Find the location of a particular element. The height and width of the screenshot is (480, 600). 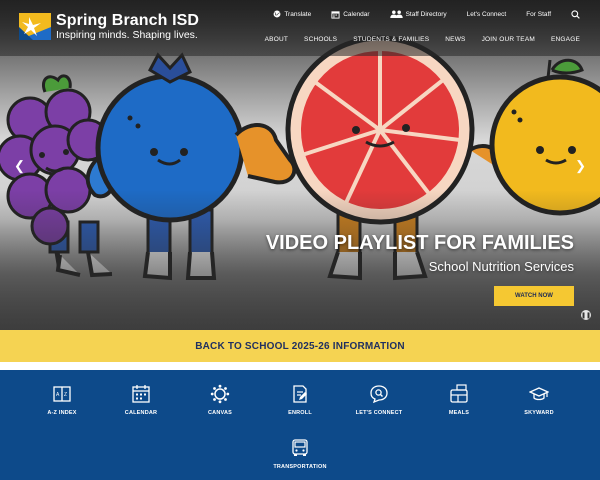

quick-link-meals: MEALS is located at coordinates (459, 400).